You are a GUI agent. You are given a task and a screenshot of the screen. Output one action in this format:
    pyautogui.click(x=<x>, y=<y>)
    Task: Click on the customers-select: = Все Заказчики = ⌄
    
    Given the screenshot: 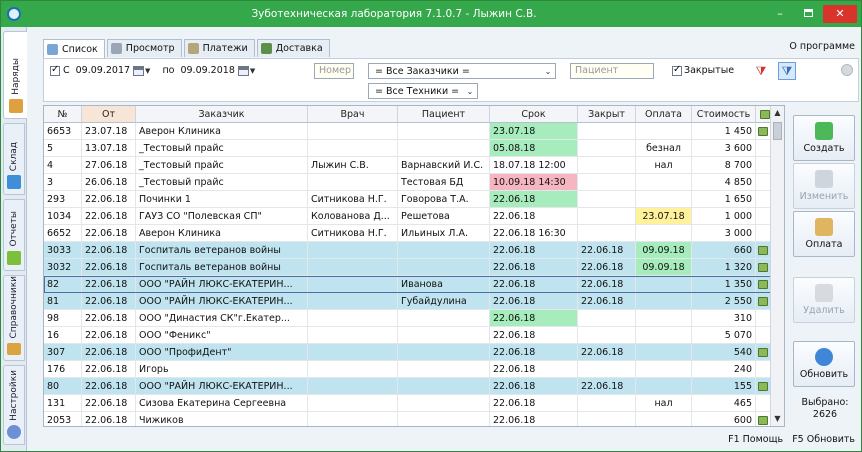 What is the action you would take?
    pyautogui.click(x=462, y=71)
    